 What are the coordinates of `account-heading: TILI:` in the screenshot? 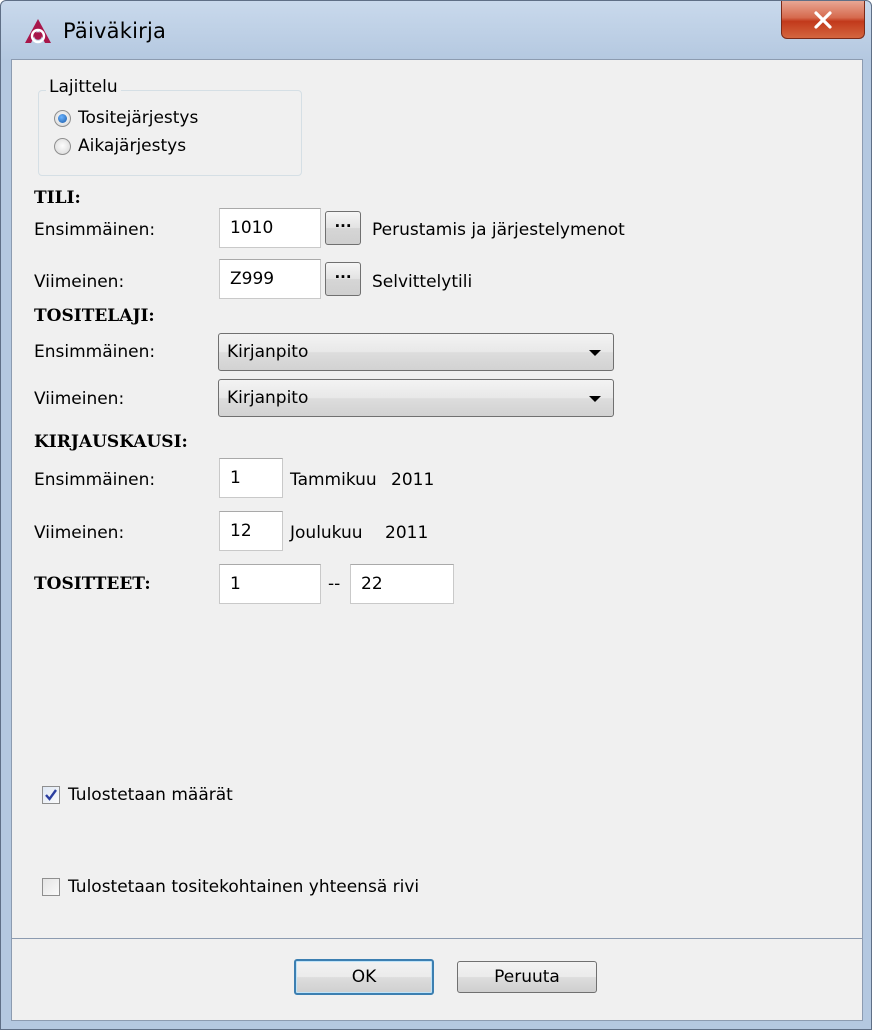 It's located at (57, 198).